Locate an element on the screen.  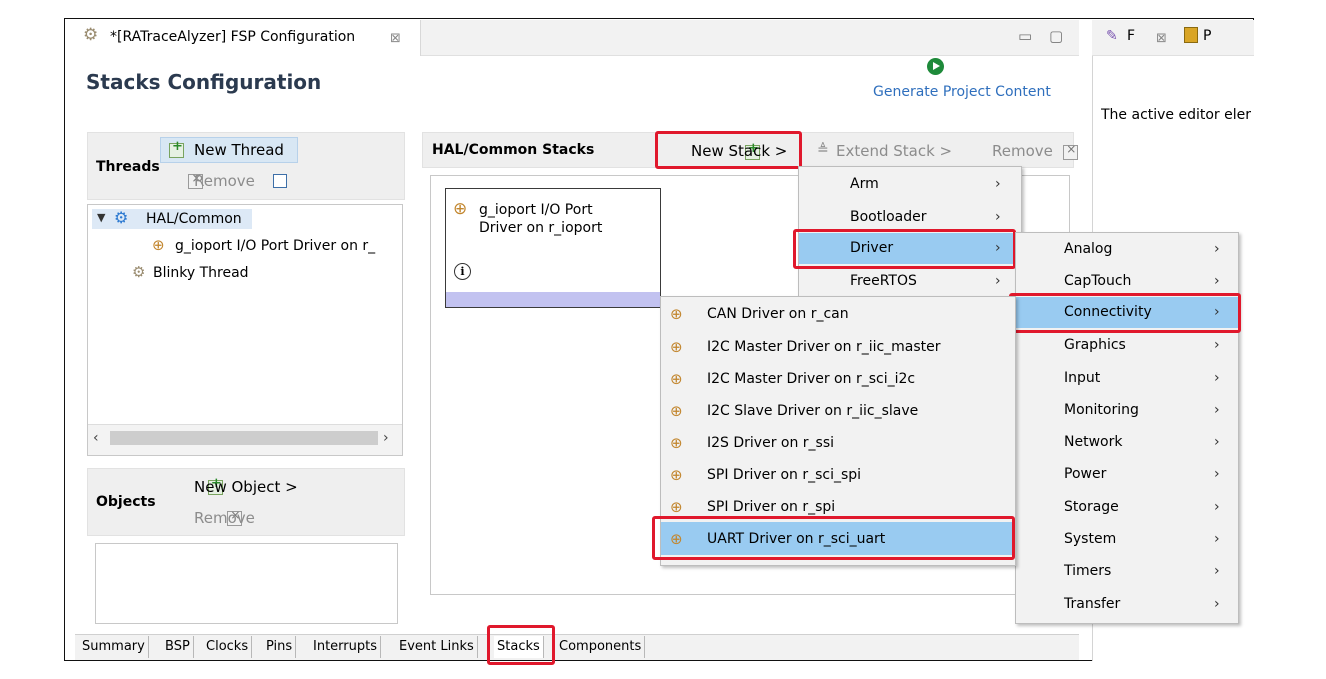
menu-item-i2c-master-iic: I2C Master Driver on r_iic_master is located at coordinates (824, 347).